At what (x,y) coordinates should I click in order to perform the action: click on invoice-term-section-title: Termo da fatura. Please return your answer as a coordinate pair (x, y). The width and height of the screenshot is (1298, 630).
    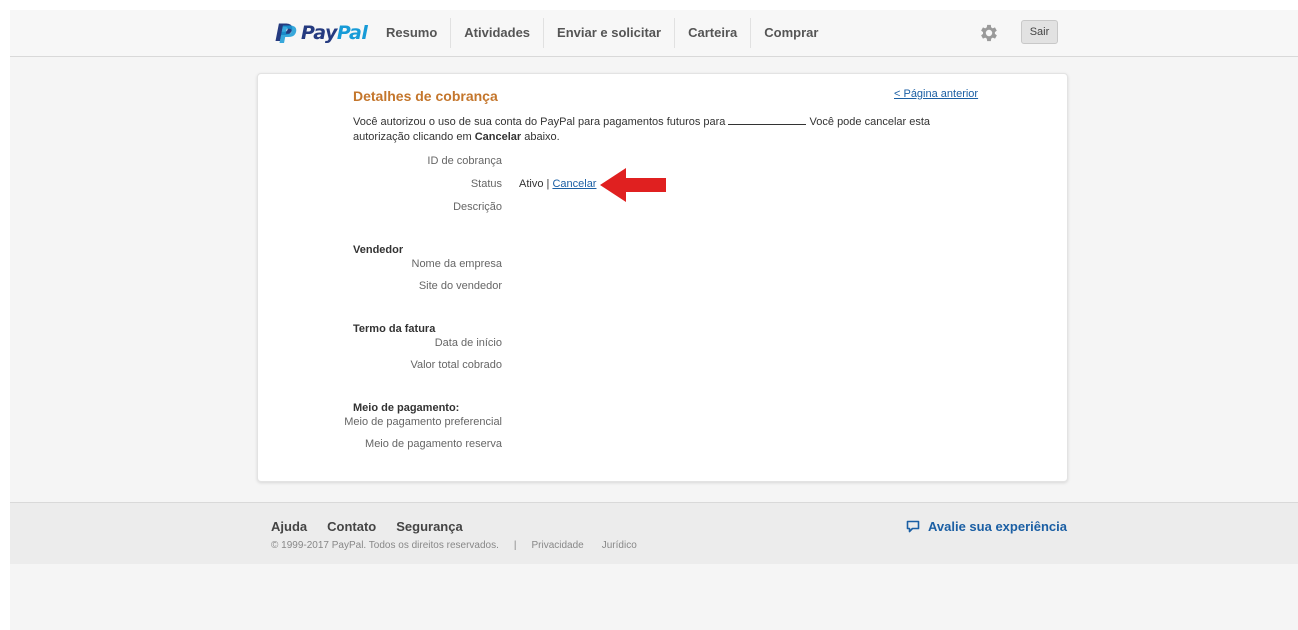
    Looking at the image, I should click on (394, 329).